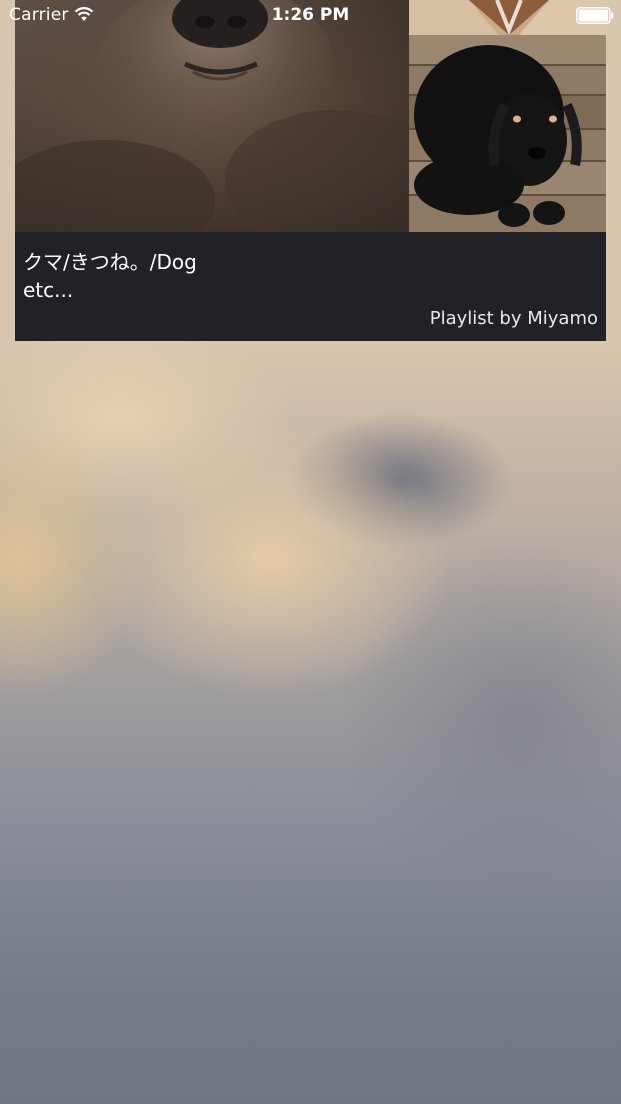  I want to click on clock: 1:26 PM, so click(310, 15).